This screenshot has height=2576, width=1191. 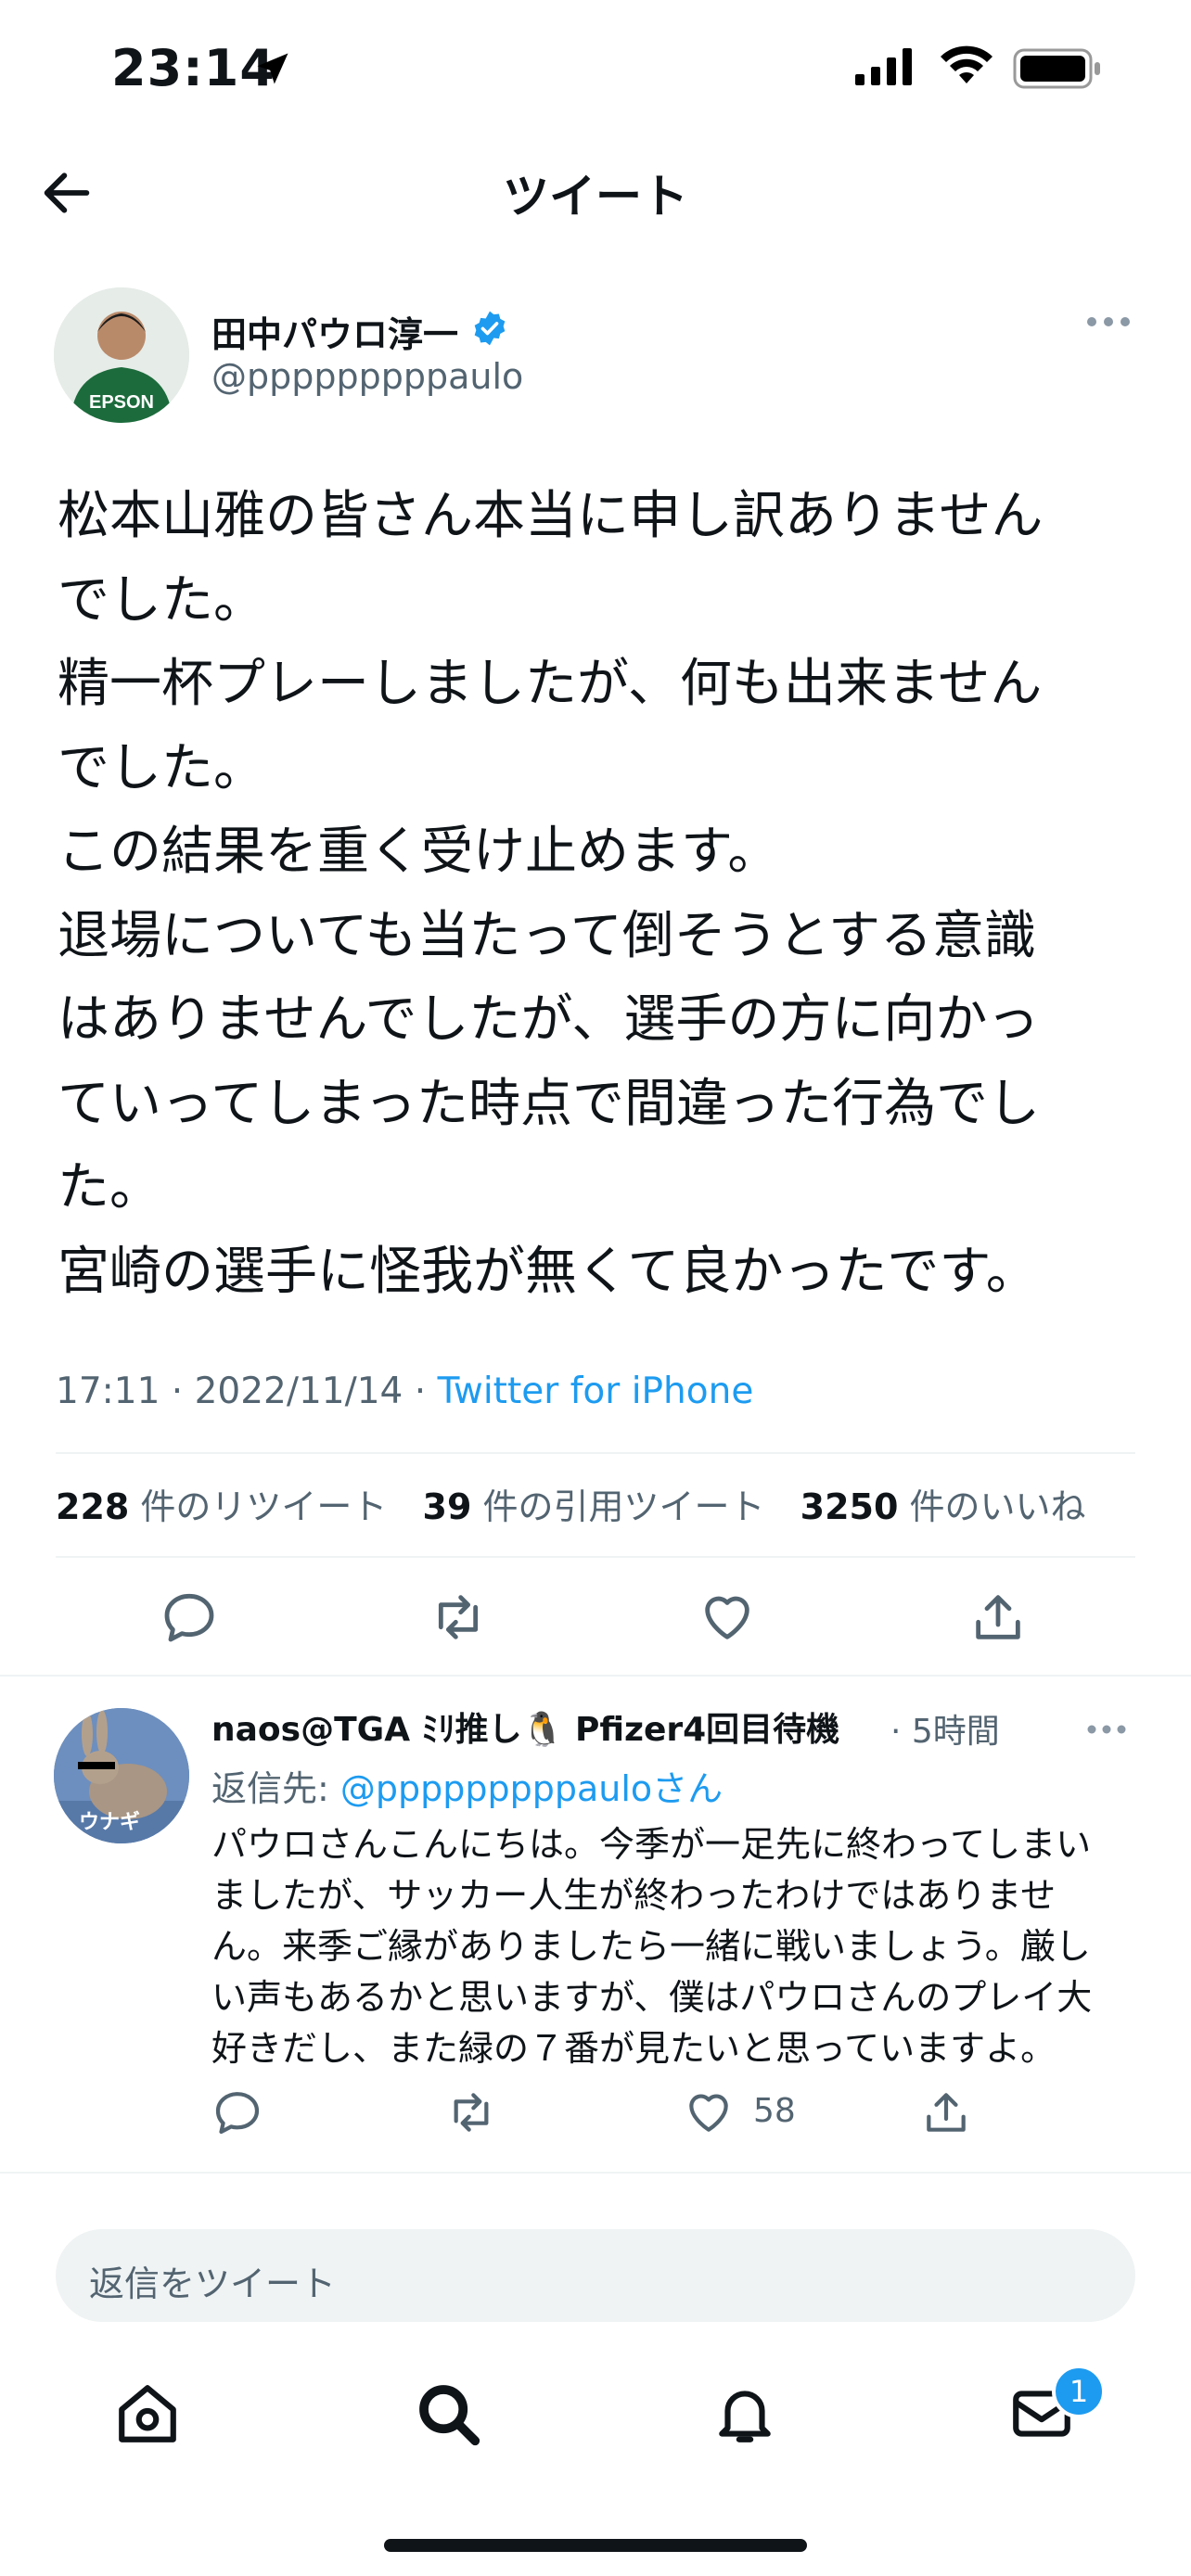 What do you see at coordinates (109, 1822) in the screenshot?
I see `avatar-caption-text: ウナギ` at bounding box center [109, 1822].